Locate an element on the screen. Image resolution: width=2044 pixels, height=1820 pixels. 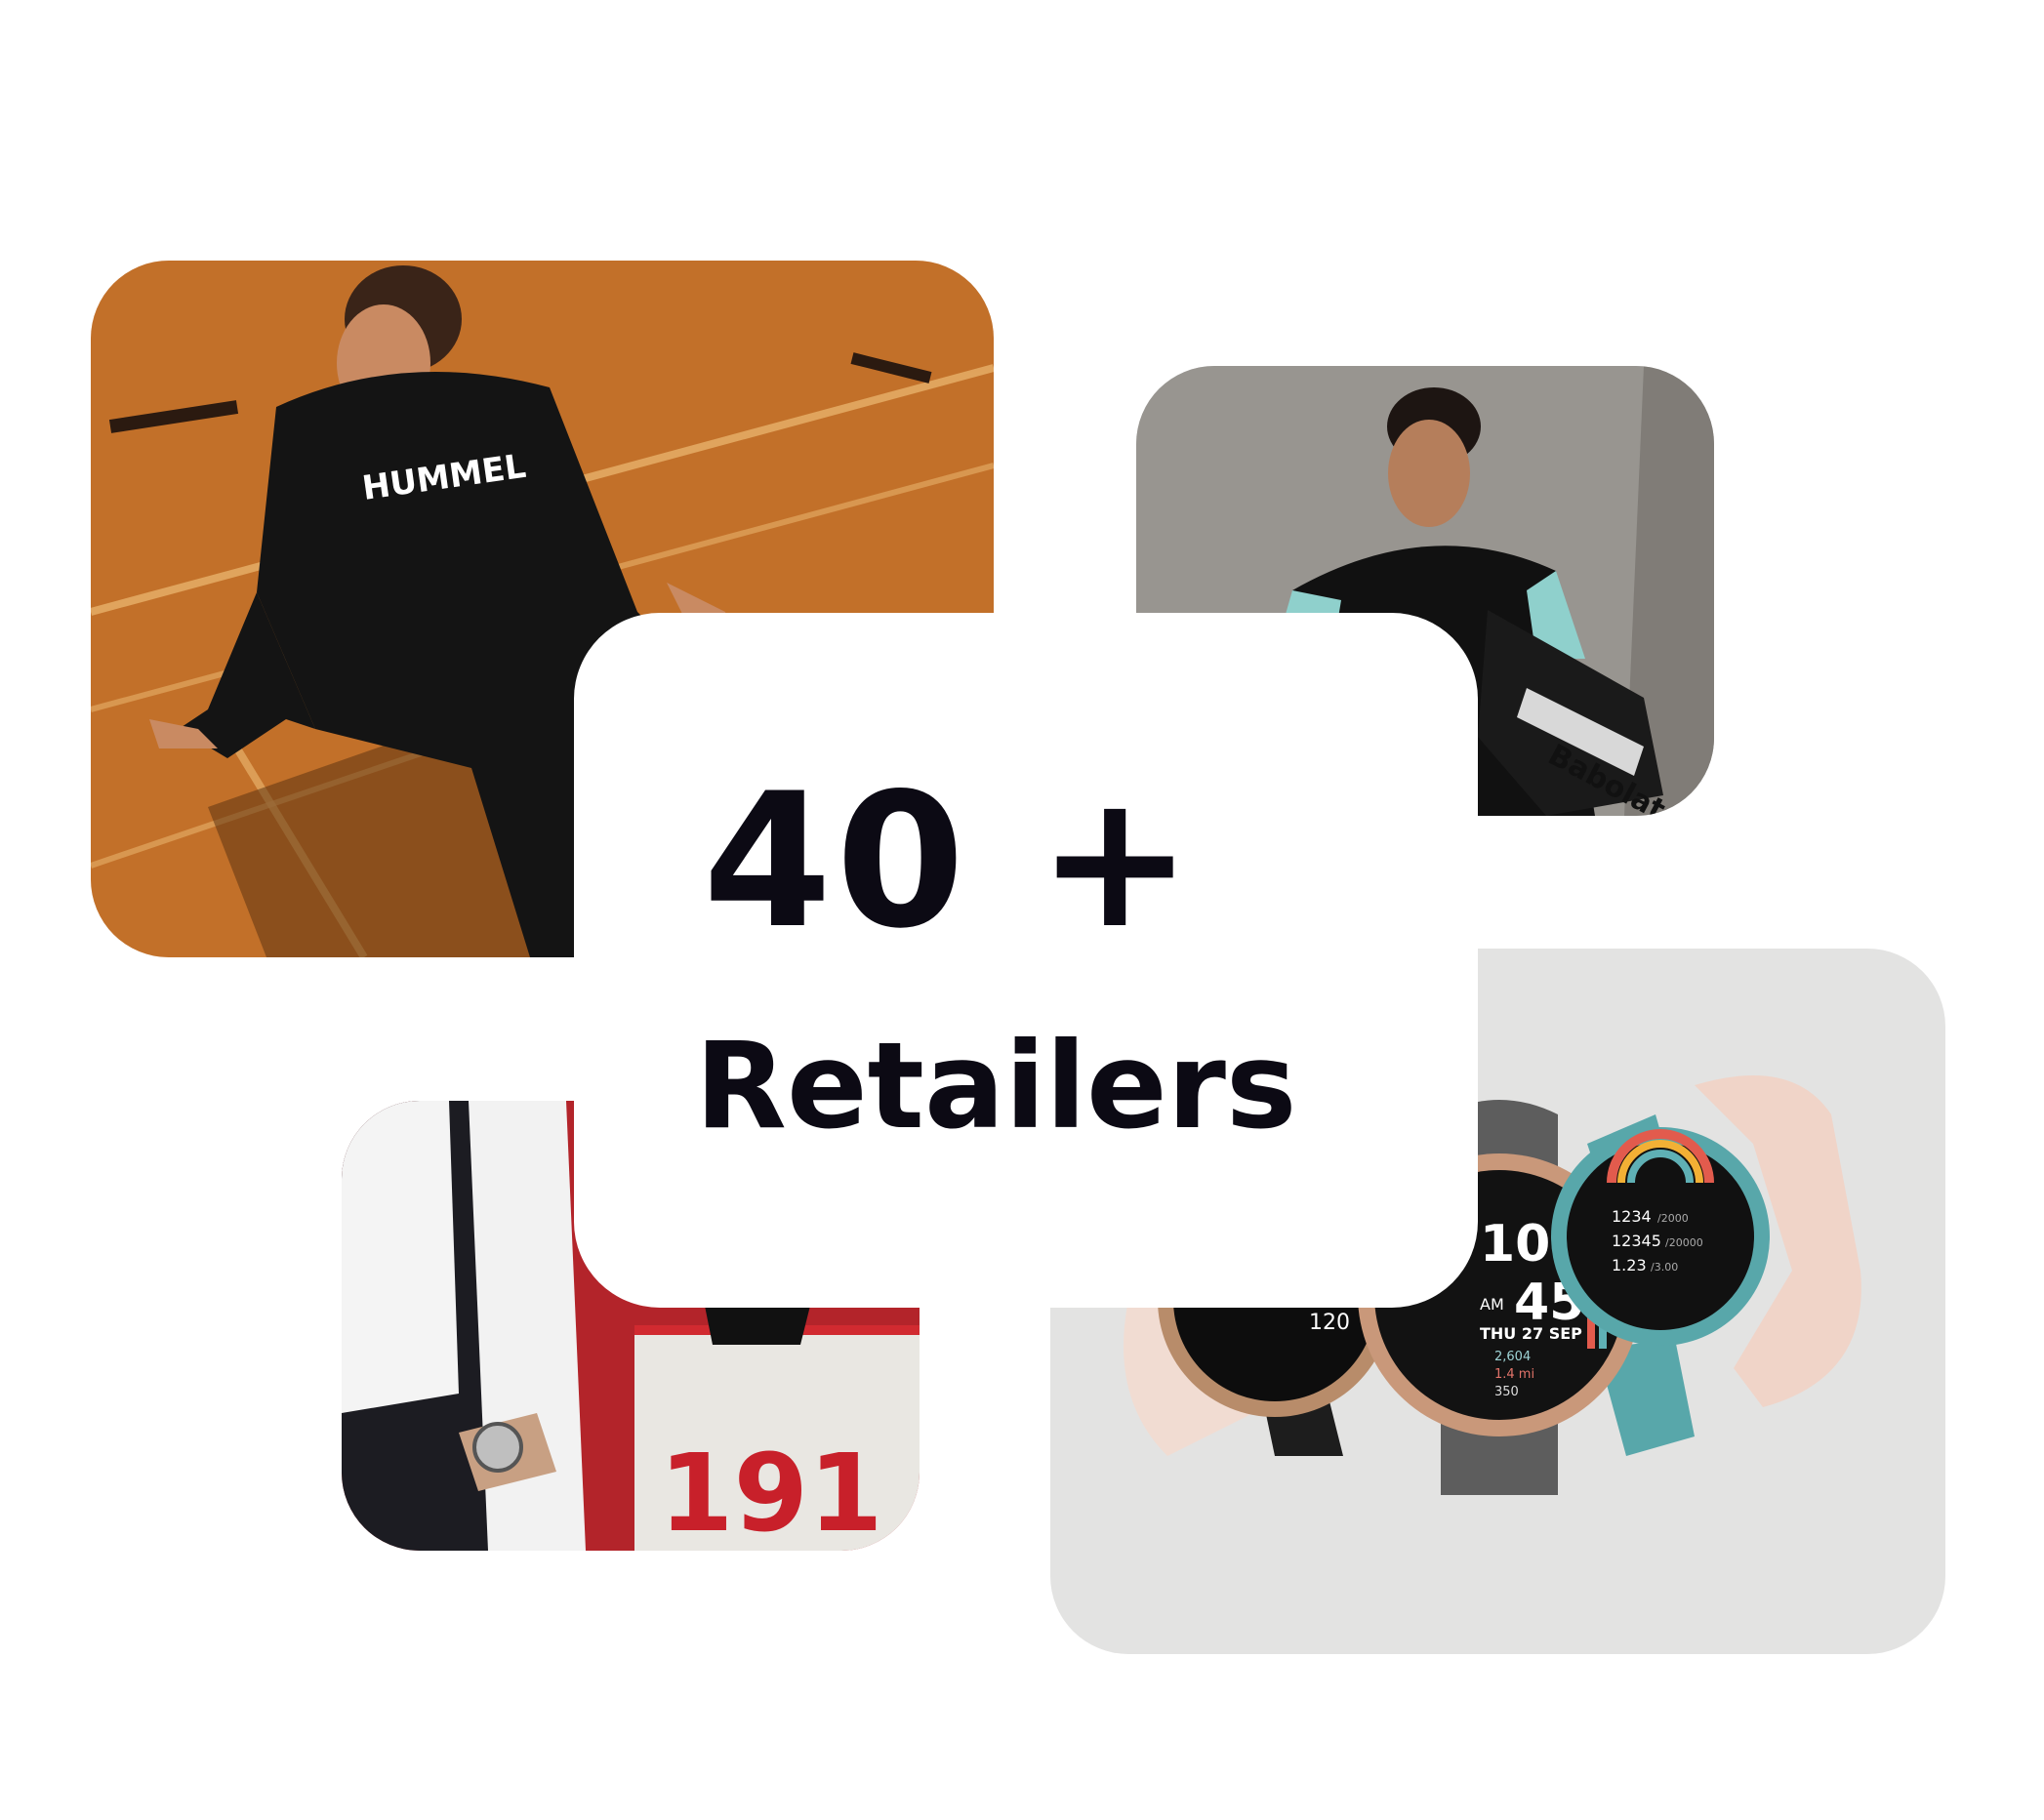
watch-goal-1-total: /2000 is located at coordinates (1673, 1218).